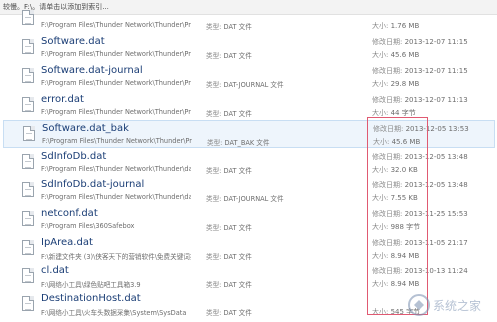 This screenshot has width=497, height=322. I want to click on file-name: SdInfoDb.dat-journal, so click(92, 184).